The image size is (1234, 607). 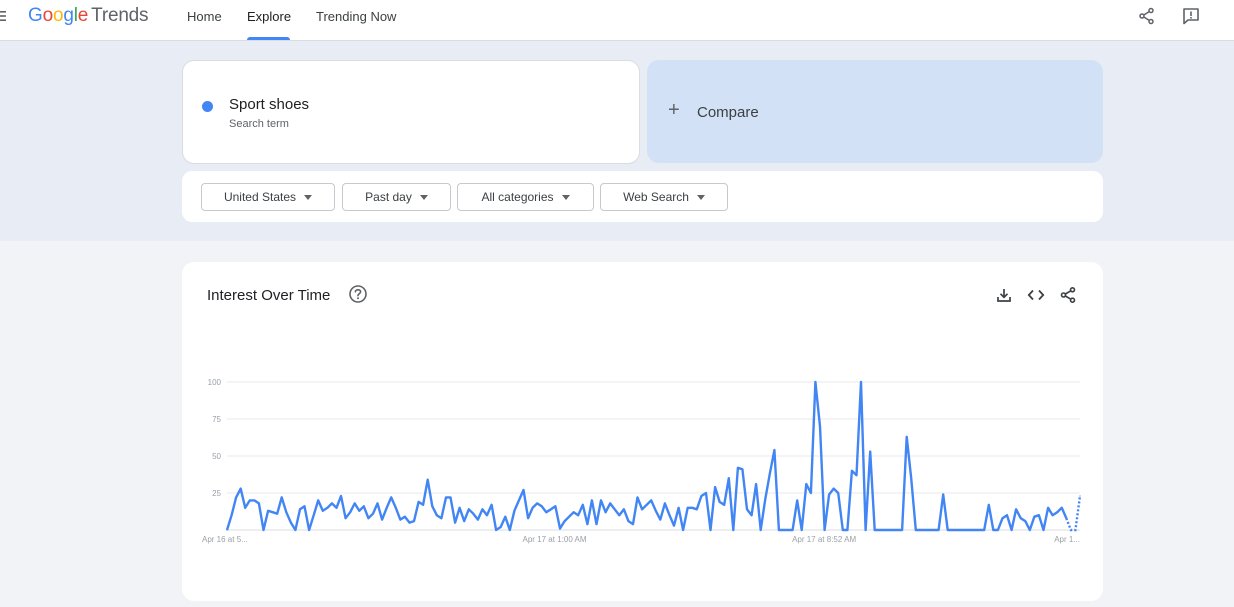 I want to click on y-tick-label: 50, so click(x=216, y=456).